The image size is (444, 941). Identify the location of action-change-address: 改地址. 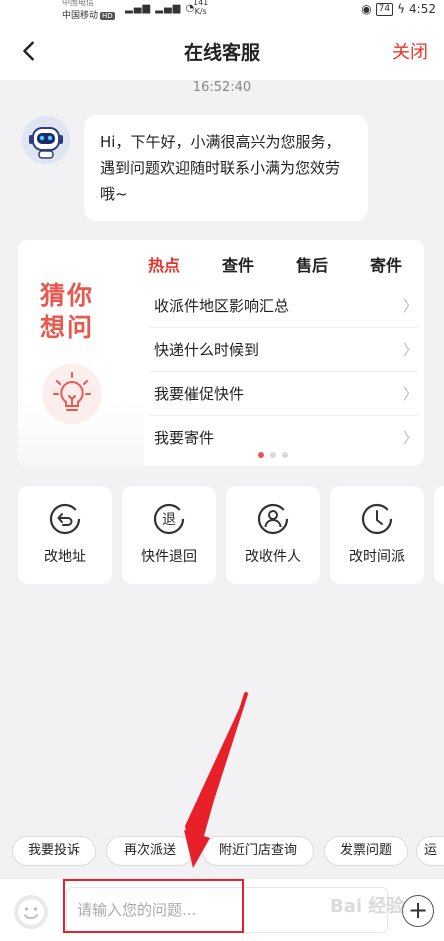
(65, 535).